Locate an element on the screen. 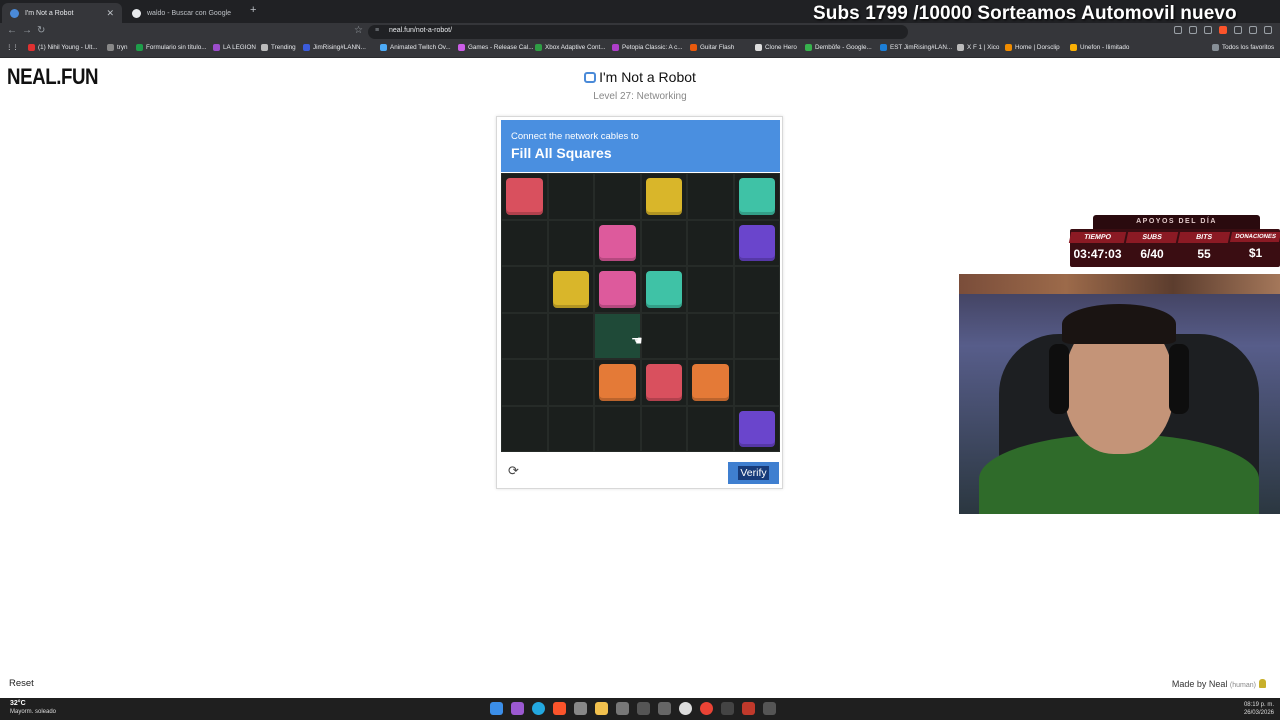 The width and height of the screenshot is (1280, 720). new-tab-icon: + is located at coordinates (253, 10).